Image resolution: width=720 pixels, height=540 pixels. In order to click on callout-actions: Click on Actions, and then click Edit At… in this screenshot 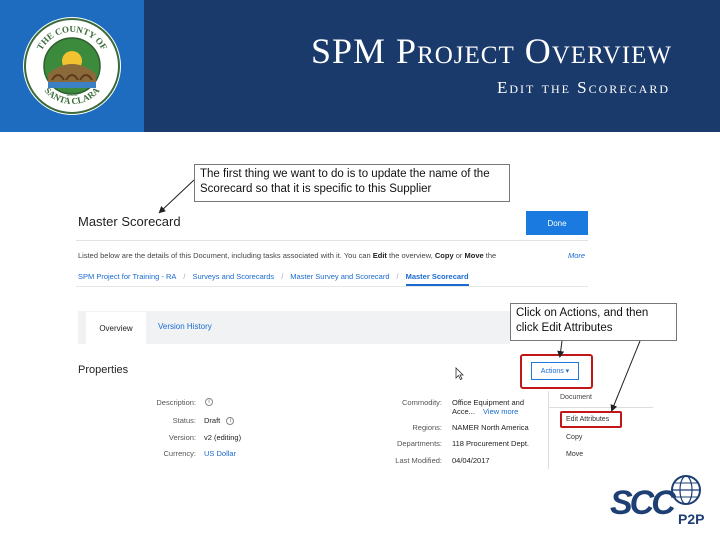, I will do `click(593, 322)`.